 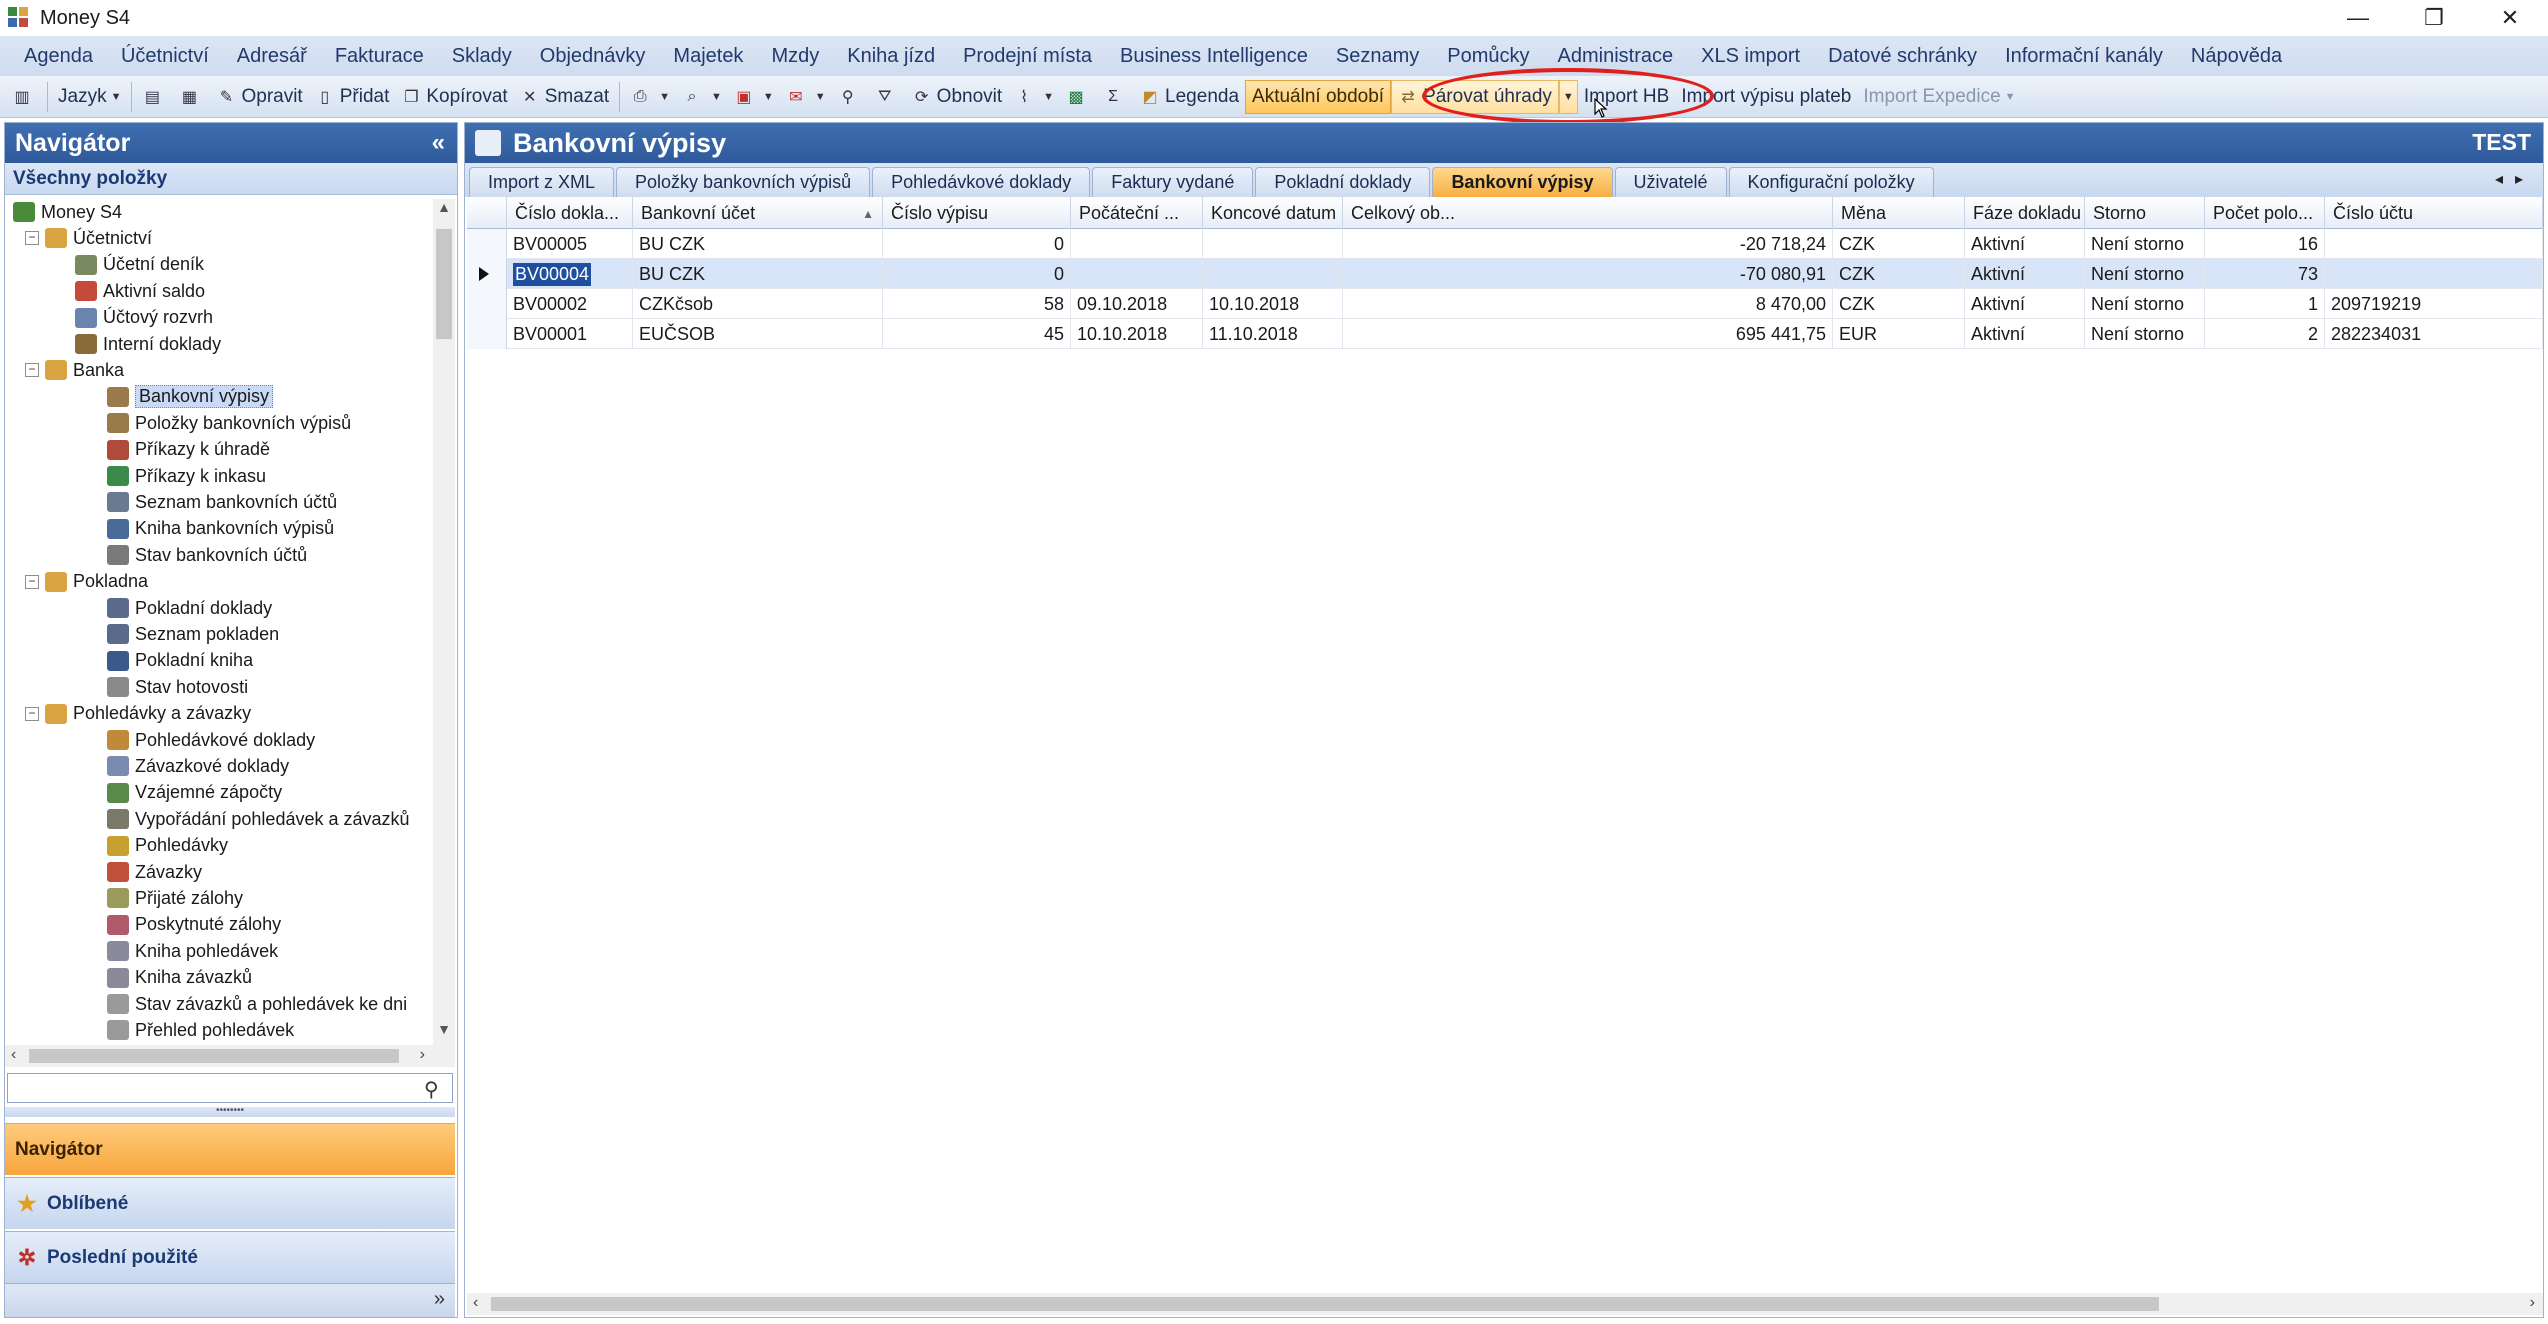 What do you see at coordinates (24, 97) in the screenshot?
I see `layout-toggle-button: ▥` at bounding box center [24, 97].